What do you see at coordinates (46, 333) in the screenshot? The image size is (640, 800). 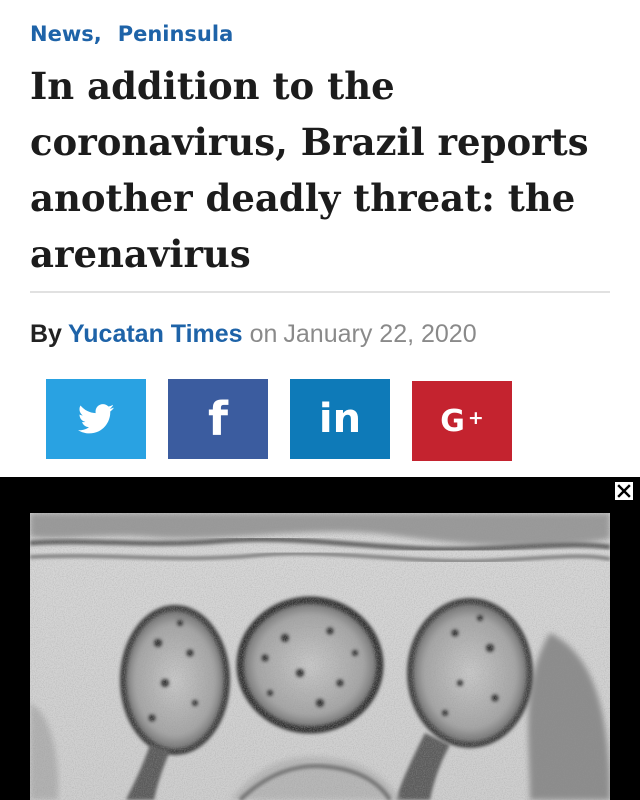 I see `byline-by-label: By` at bounding box center [46, 333].